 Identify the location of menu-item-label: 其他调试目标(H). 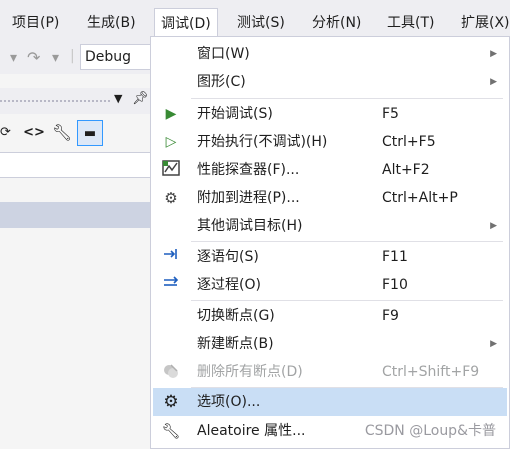
(250, 226).